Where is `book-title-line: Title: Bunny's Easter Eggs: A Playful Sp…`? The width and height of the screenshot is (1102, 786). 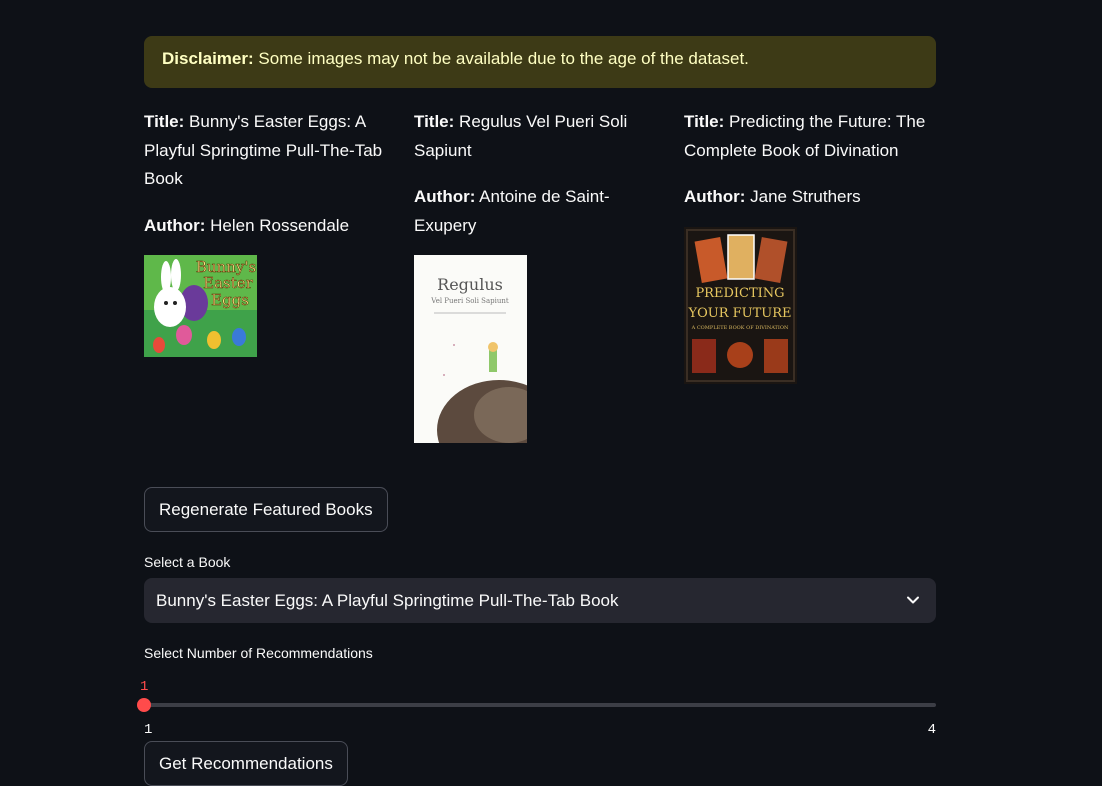
book-title-line: Title: Bunny's Easter Eggs: A Playful Sp… is located at coordinates (269, 151).